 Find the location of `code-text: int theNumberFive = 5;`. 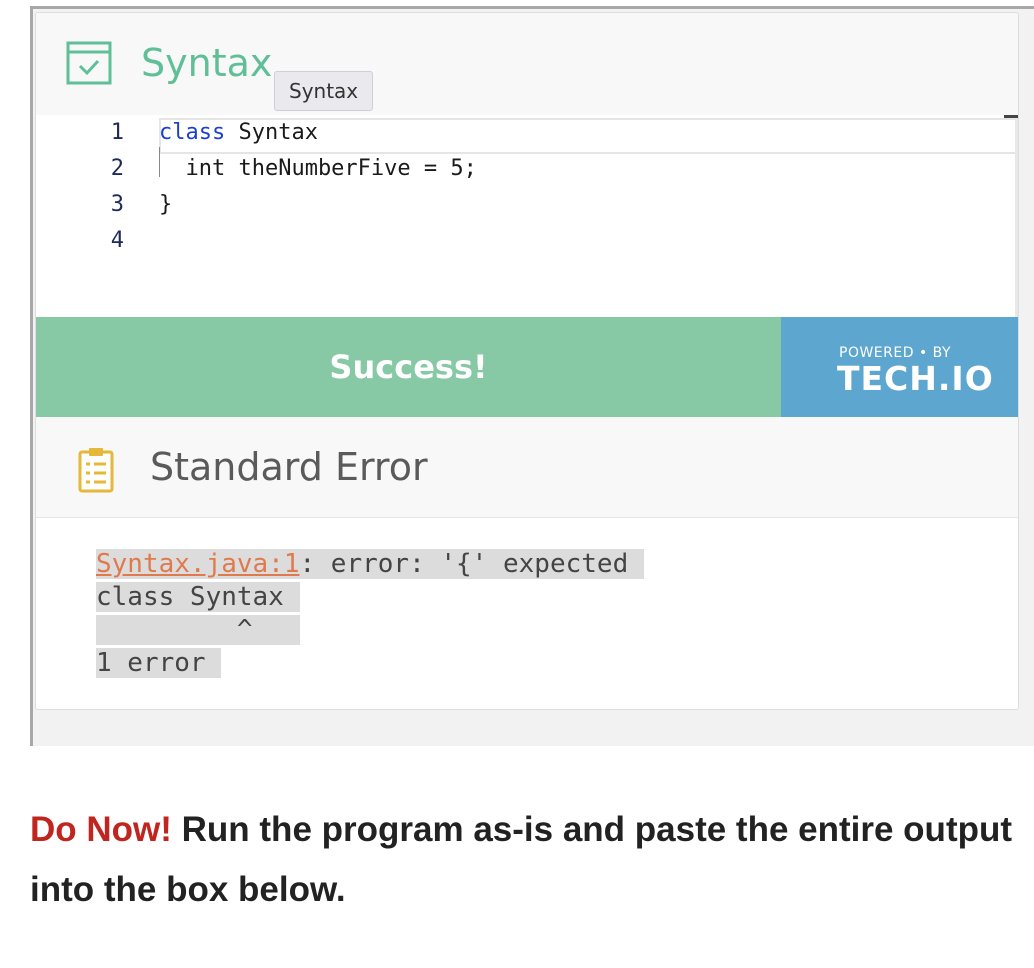

code-text: int theNumberFive = 5; is located at coordinates (318, 168).